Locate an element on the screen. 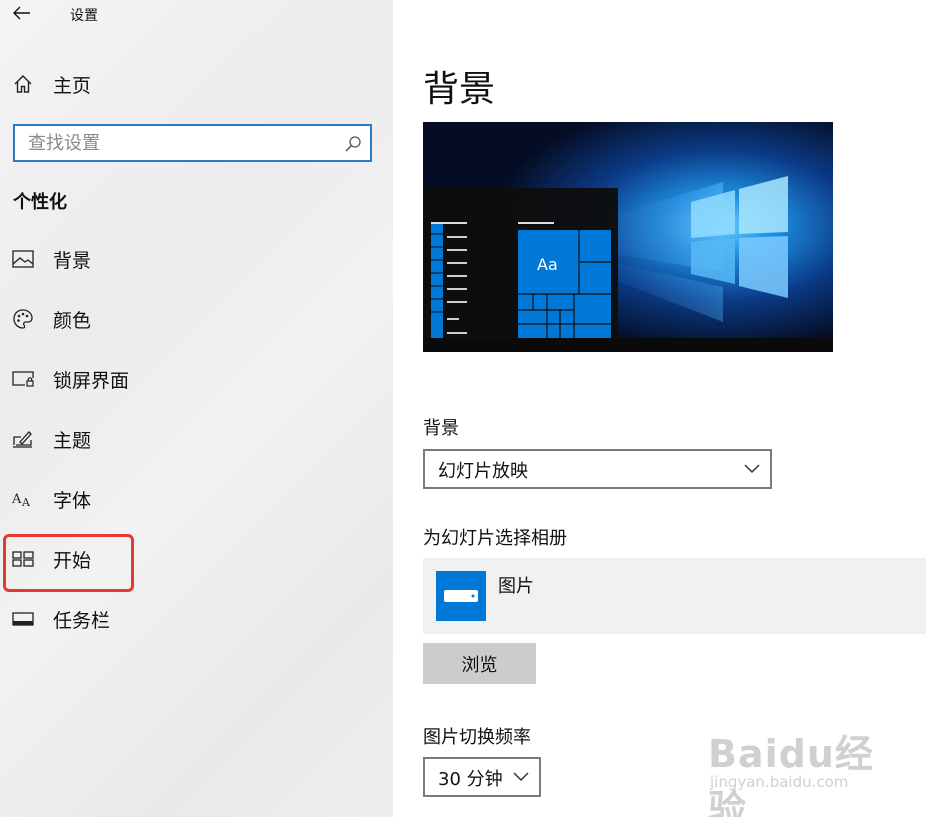 The image size is (926, 817). sidebar-item-themes: 主题 is located at coordinates (196, 439).